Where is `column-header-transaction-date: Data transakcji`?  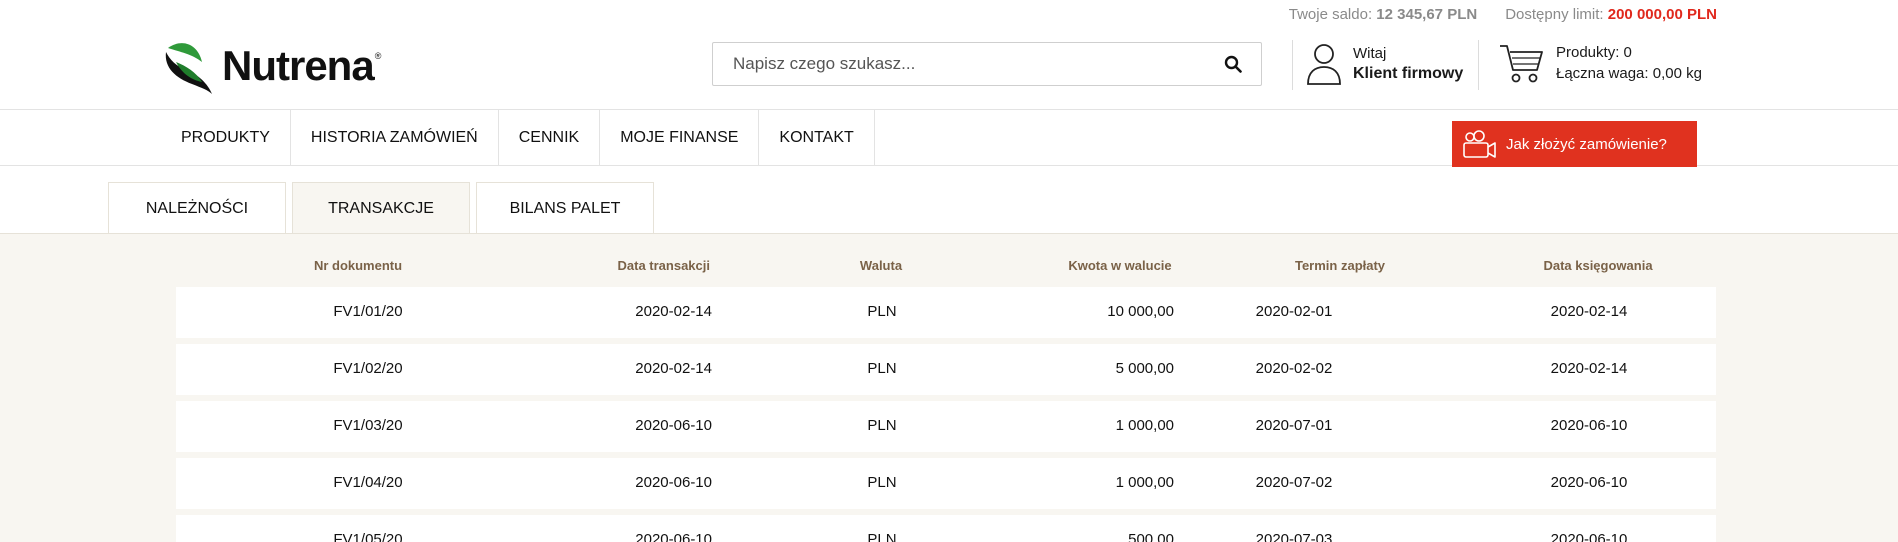
column-header-transaction-date: Data transakcji is located at coordinates (664, 265).